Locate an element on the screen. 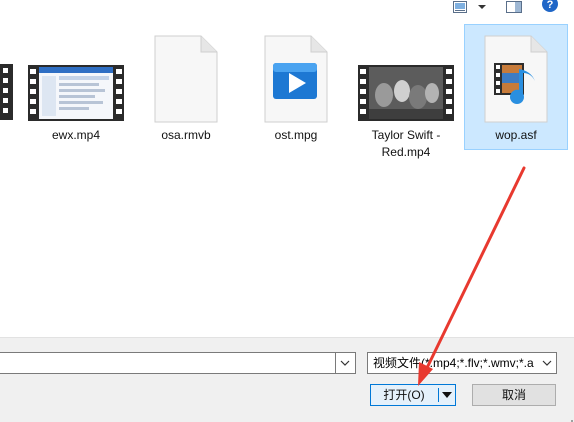  file-name: ewx.mp4 is located at coordinates (76, 135).